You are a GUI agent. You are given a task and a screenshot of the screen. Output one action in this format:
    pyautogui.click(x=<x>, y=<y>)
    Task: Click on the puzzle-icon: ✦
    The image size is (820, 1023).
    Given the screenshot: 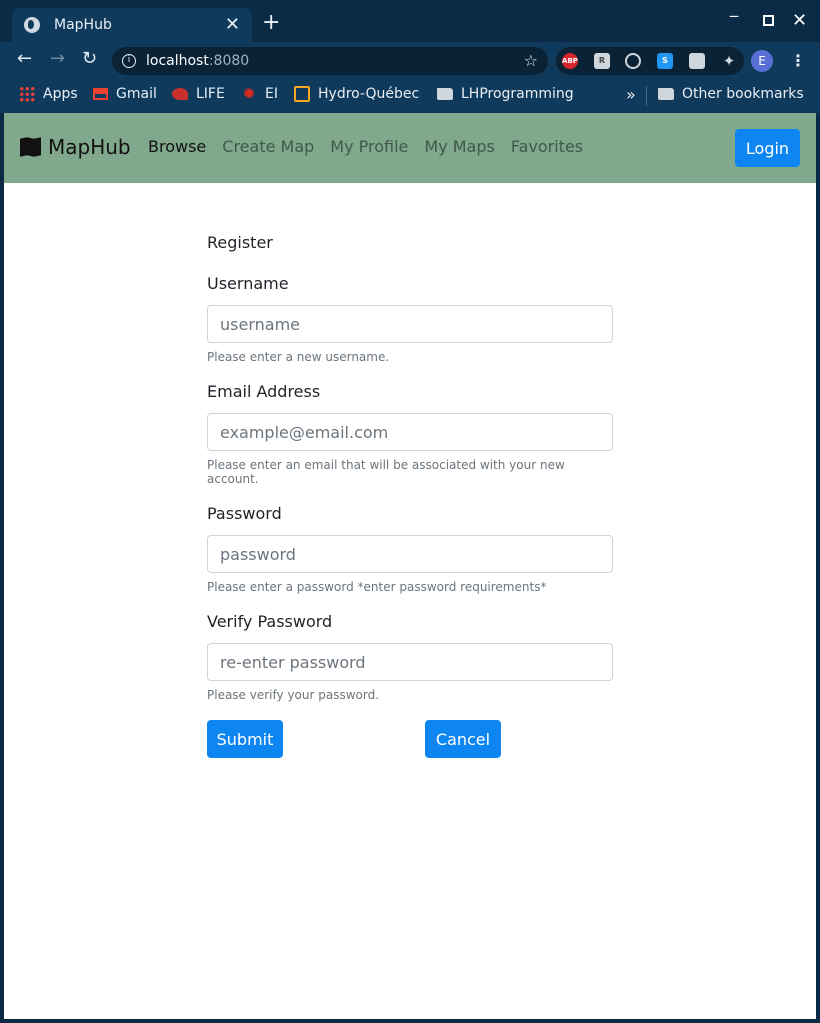 What is the action you would take?
    pyautogui.click(x=729, y=61)
    